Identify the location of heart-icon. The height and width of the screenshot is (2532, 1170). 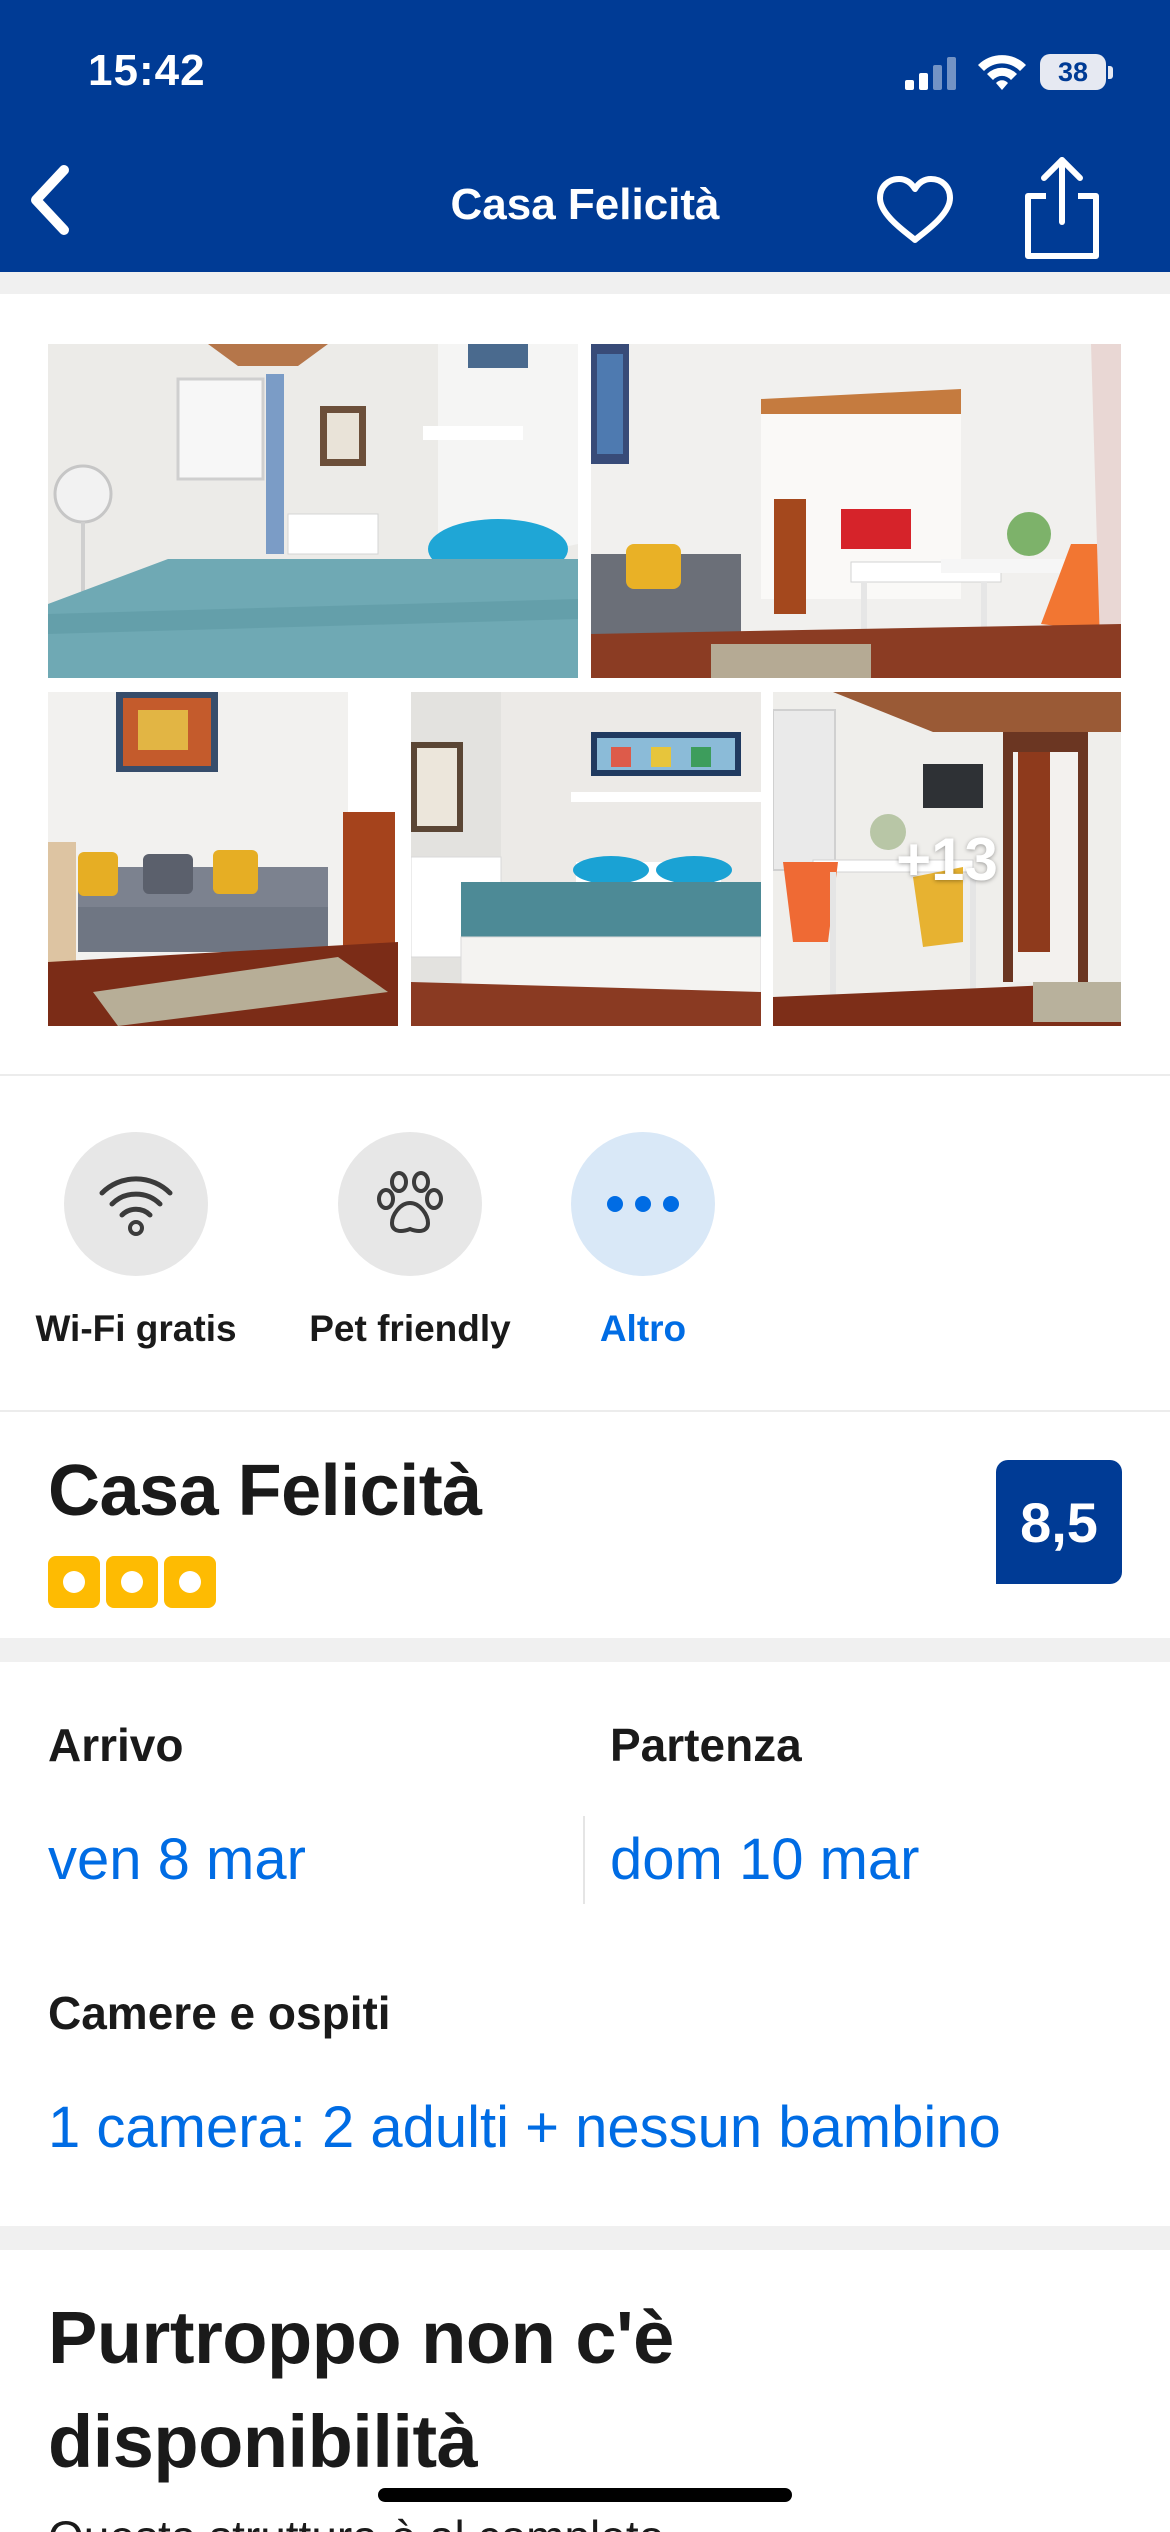
(915, 211).